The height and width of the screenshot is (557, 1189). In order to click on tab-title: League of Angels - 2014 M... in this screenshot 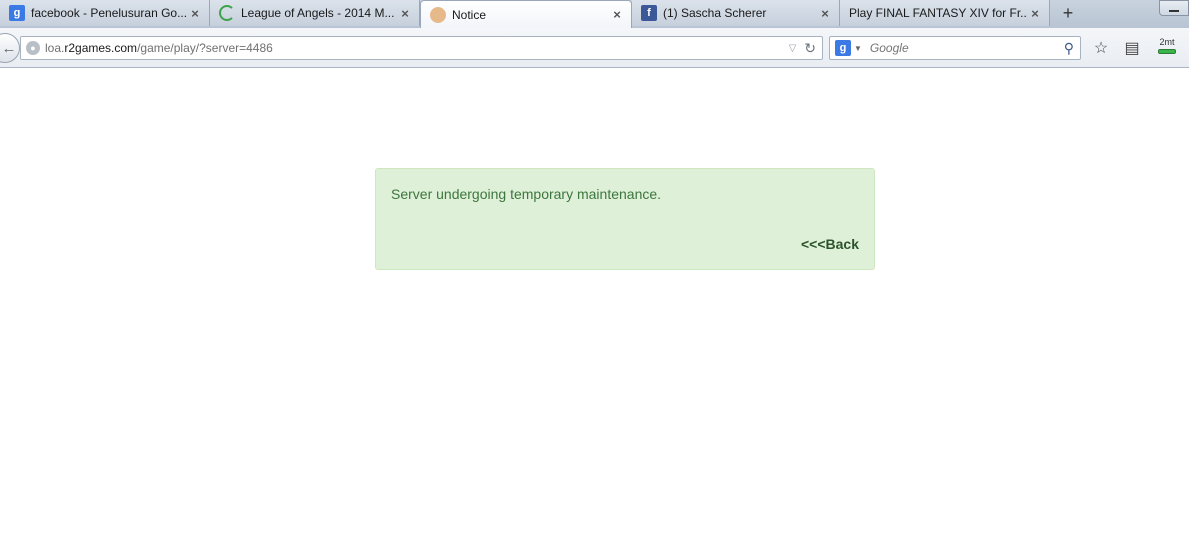, I will do `click(318, 13)`.